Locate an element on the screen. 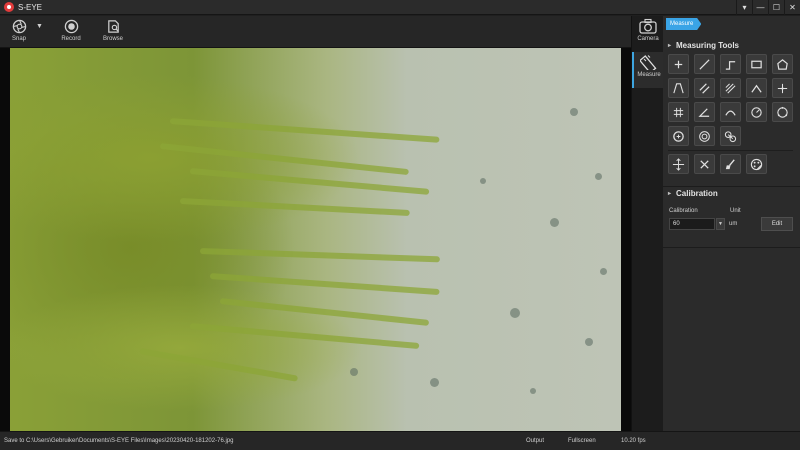 The height and width of the screenshot is (450, 800). tool-grid-button is located at coordinates (678, 112).